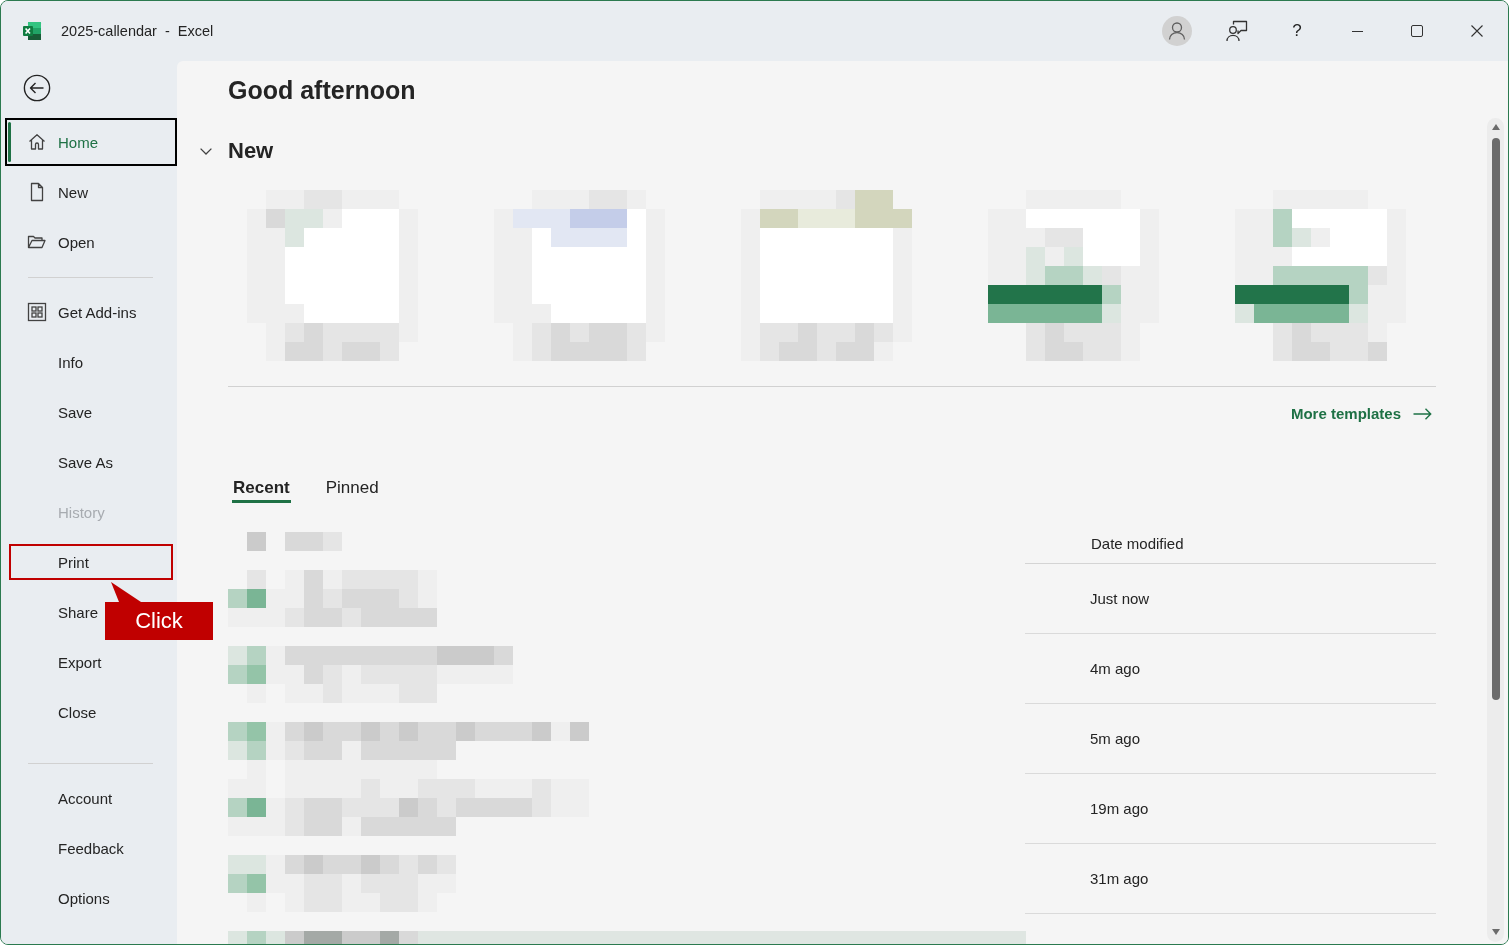 The width and height of the screenshot is (1509, 945). Describe the element at coordinates (1177, 31) in the screenshot. I see `avatar-icon` at that location.